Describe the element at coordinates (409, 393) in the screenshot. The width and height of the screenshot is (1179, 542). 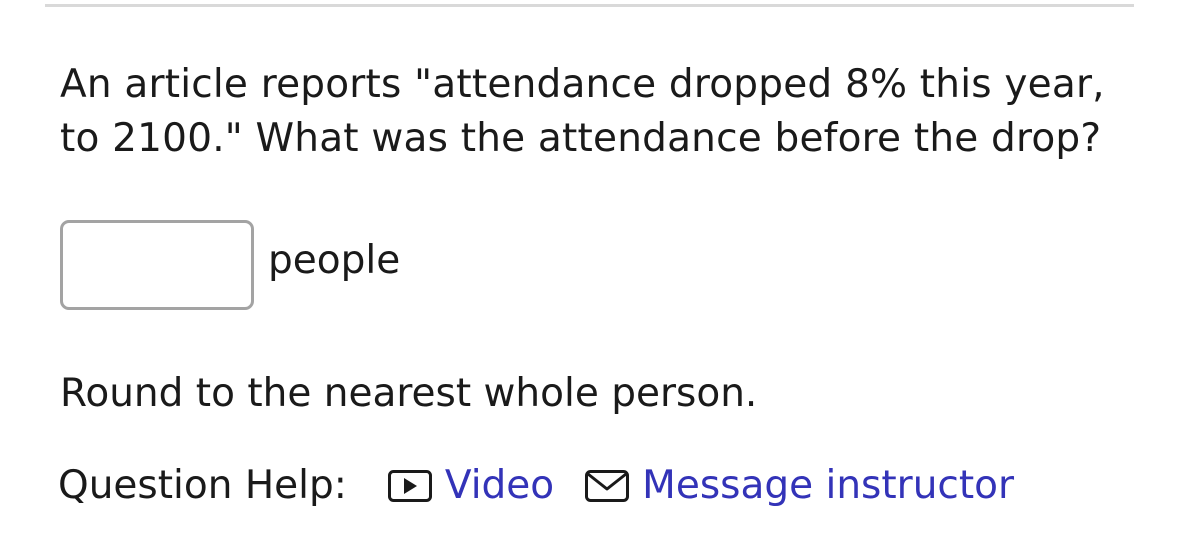
I see `rounding-instruction: Round to the nearest whole person.` at that location.